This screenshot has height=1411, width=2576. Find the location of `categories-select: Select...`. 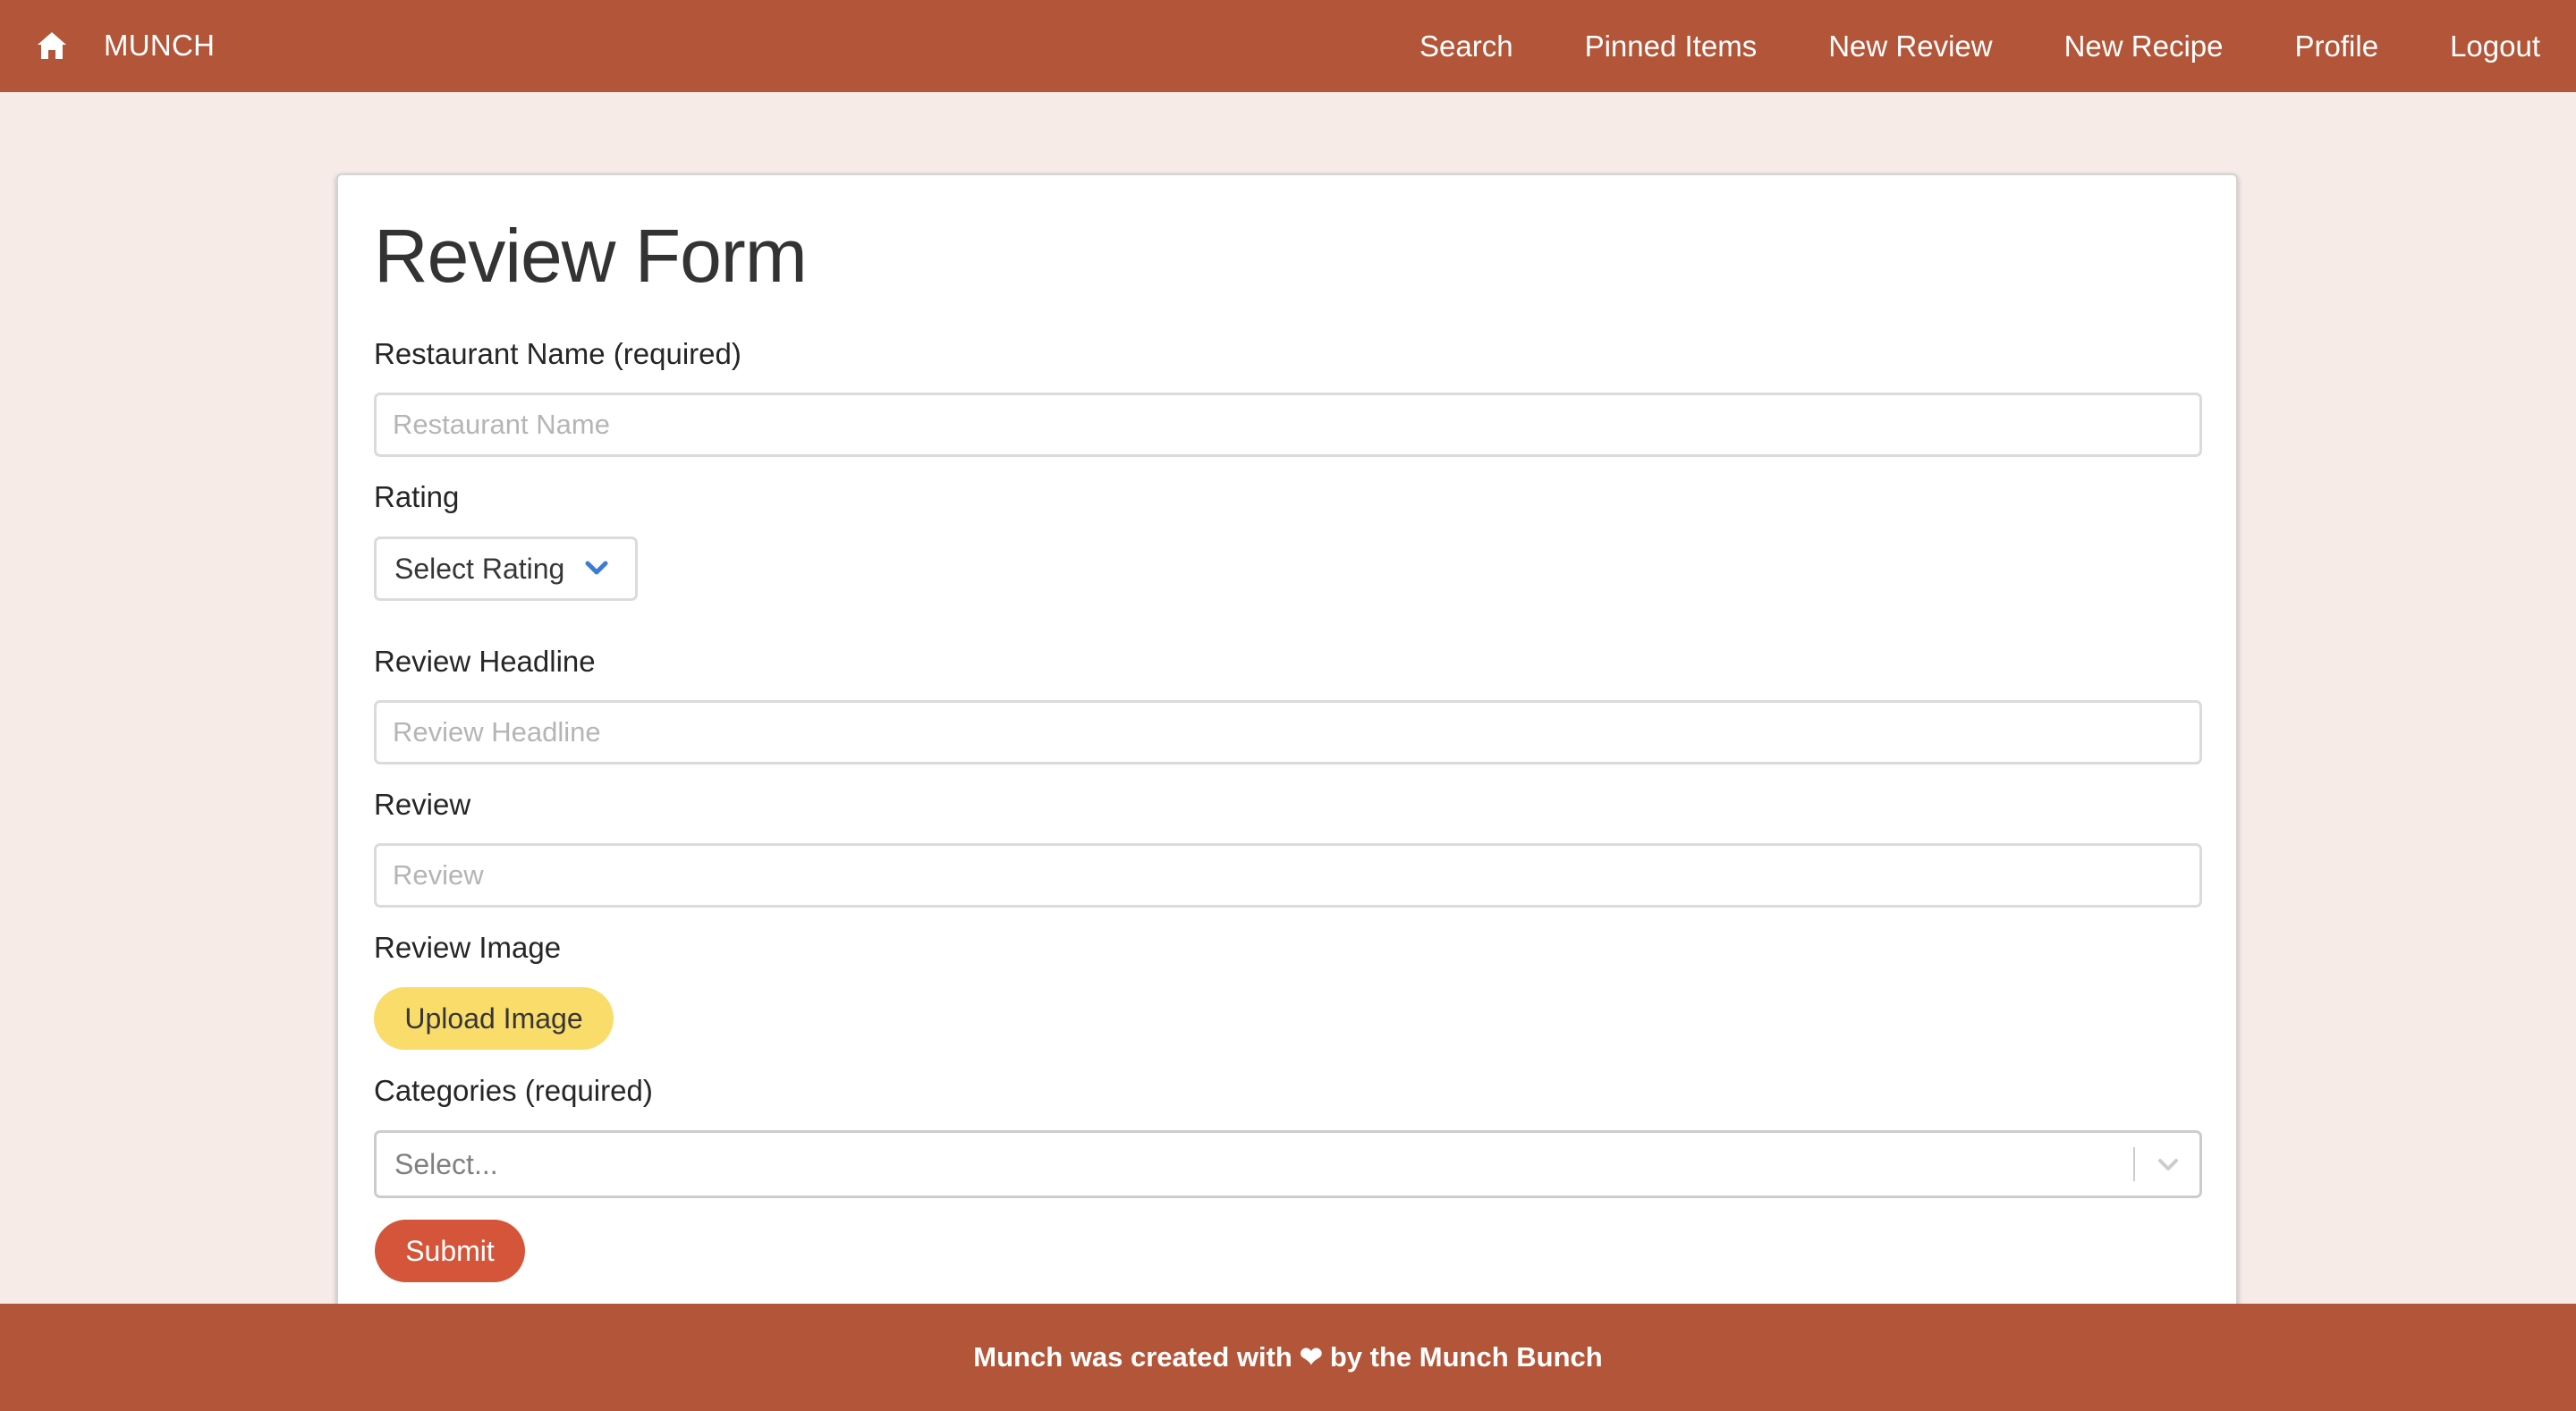

categories-select: Select... is located at coordinates (1288, 1164).